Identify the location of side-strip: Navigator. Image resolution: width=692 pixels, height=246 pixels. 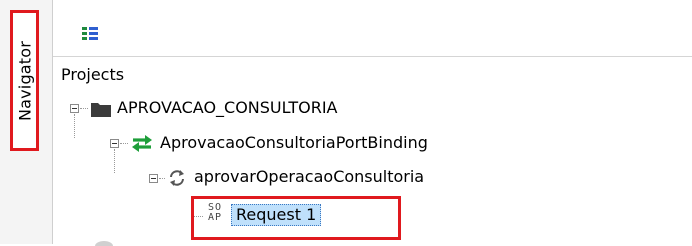
(26, 122).